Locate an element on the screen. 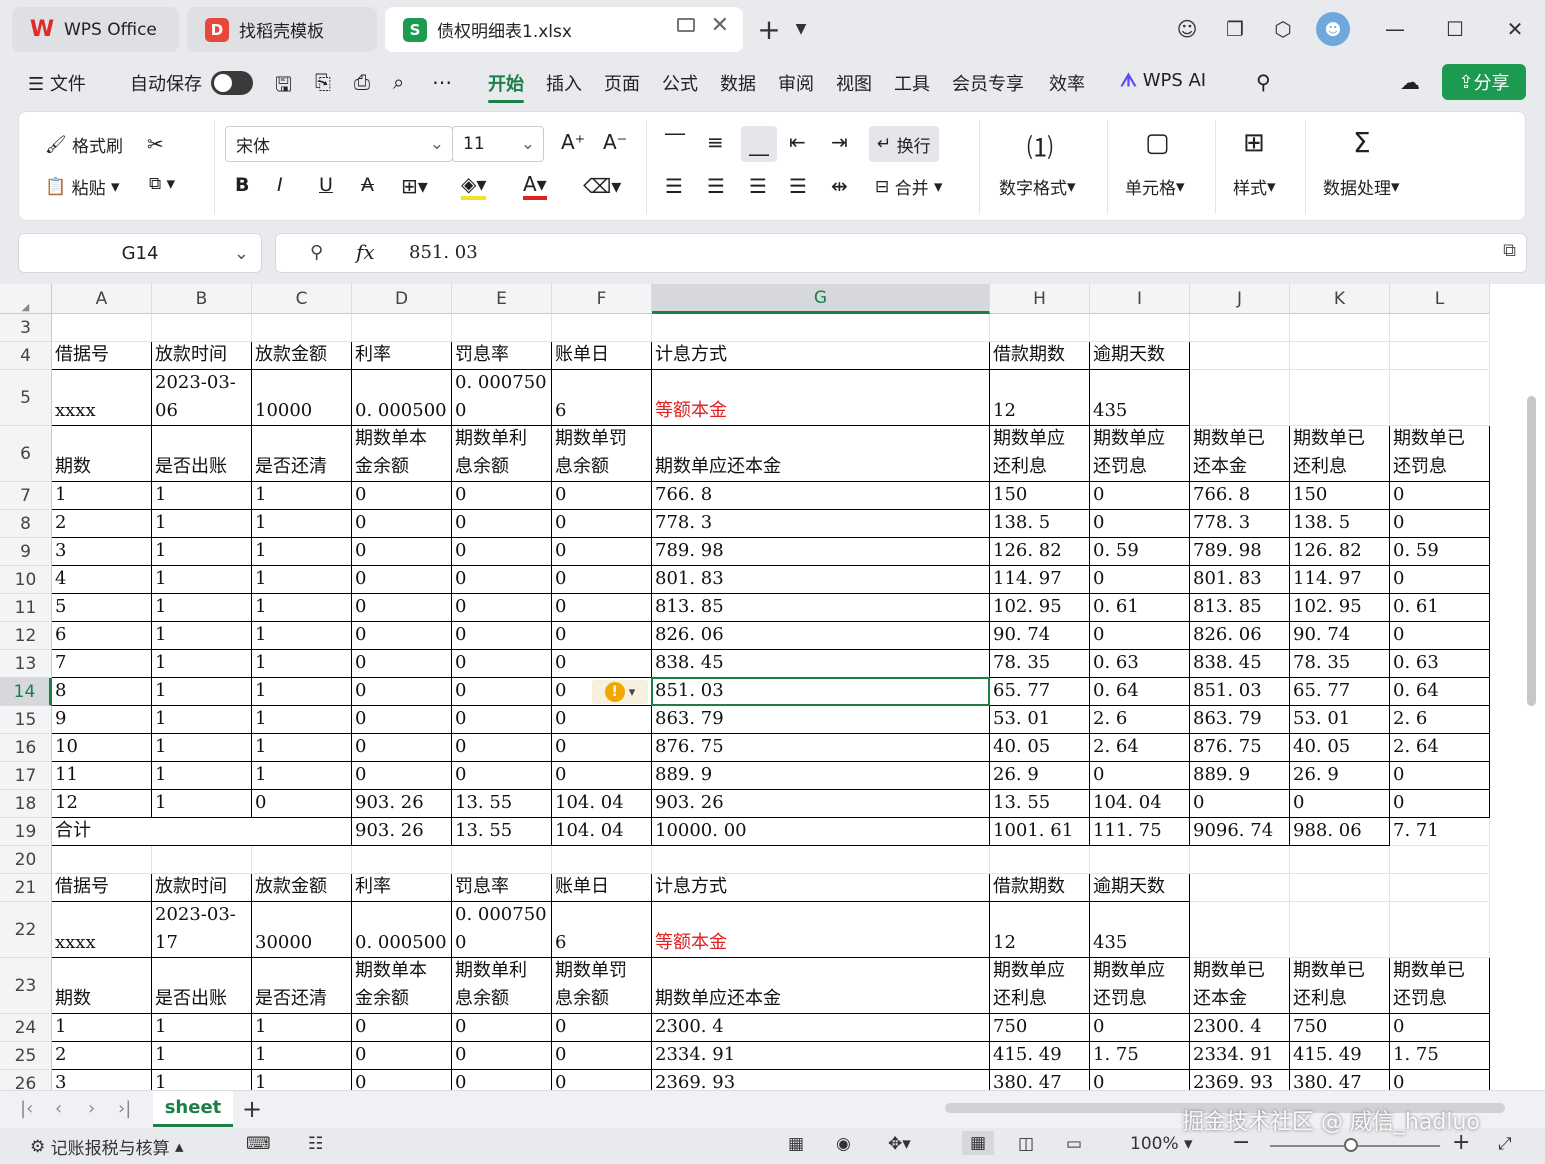 This screenshot has width=1545, height=1164. fullscreen-icon: ⤢ is located at coordinates (1505, 1144).